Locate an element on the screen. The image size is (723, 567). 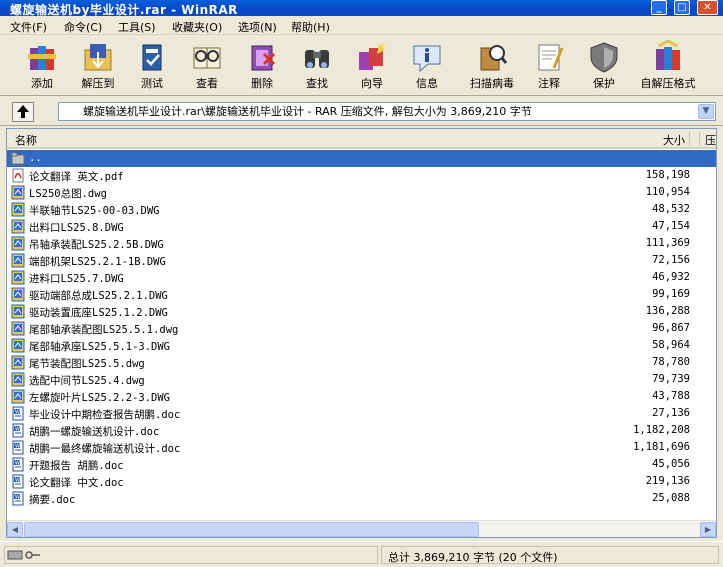
file-name: 摘要.doc is located at coordinates (52, 500).